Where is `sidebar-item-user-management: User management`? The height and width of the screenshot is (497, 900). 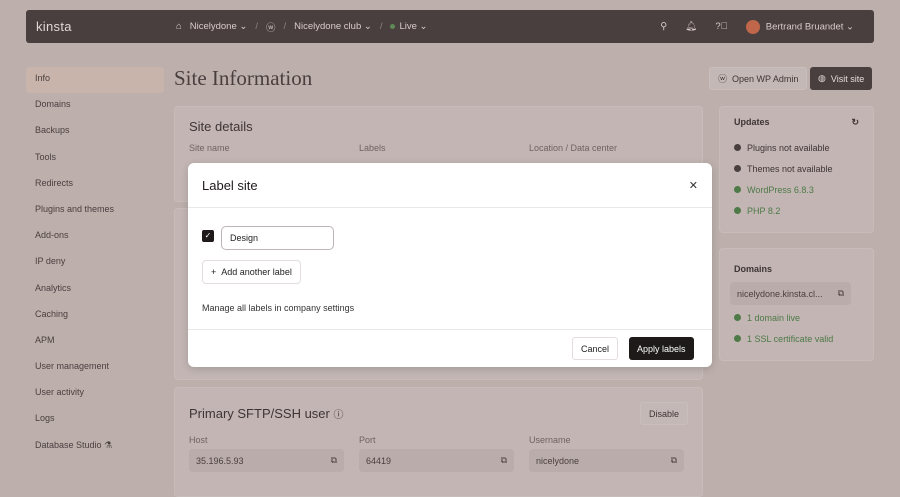 sidebar-item-user-management: User management is located at coordinates (95, 368).